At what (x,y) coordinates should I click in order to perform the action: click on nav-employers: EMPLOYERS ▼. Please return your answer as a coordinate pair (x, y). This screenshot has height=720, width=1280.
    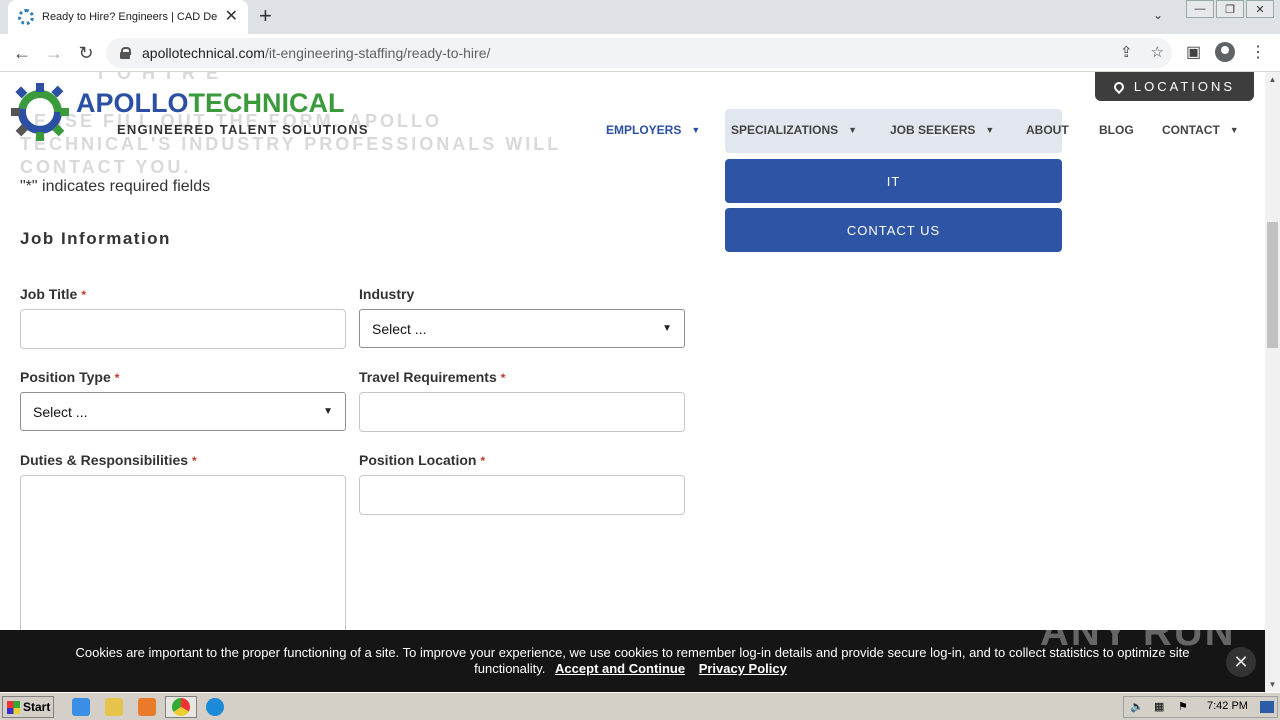
    Looking at the image, I should click on (653, 130).